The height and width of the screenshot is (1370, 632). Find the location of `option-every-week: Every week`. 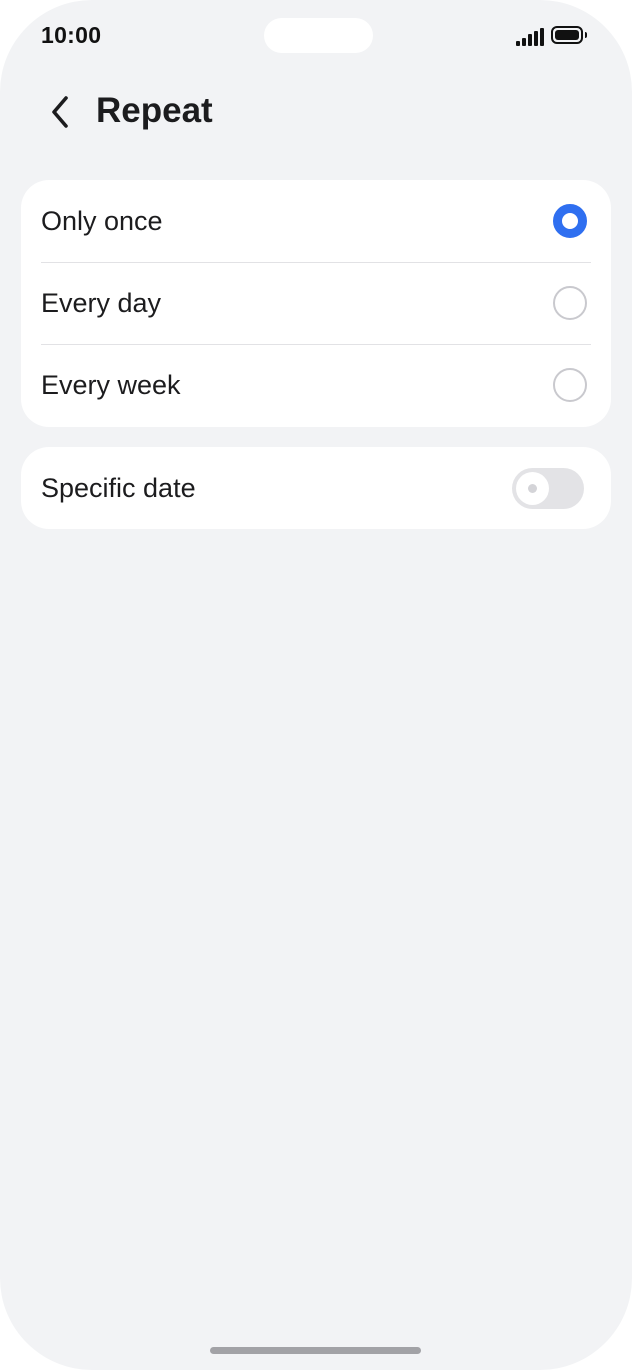

option-every-week: Every week is located at coordinates (316, 385).